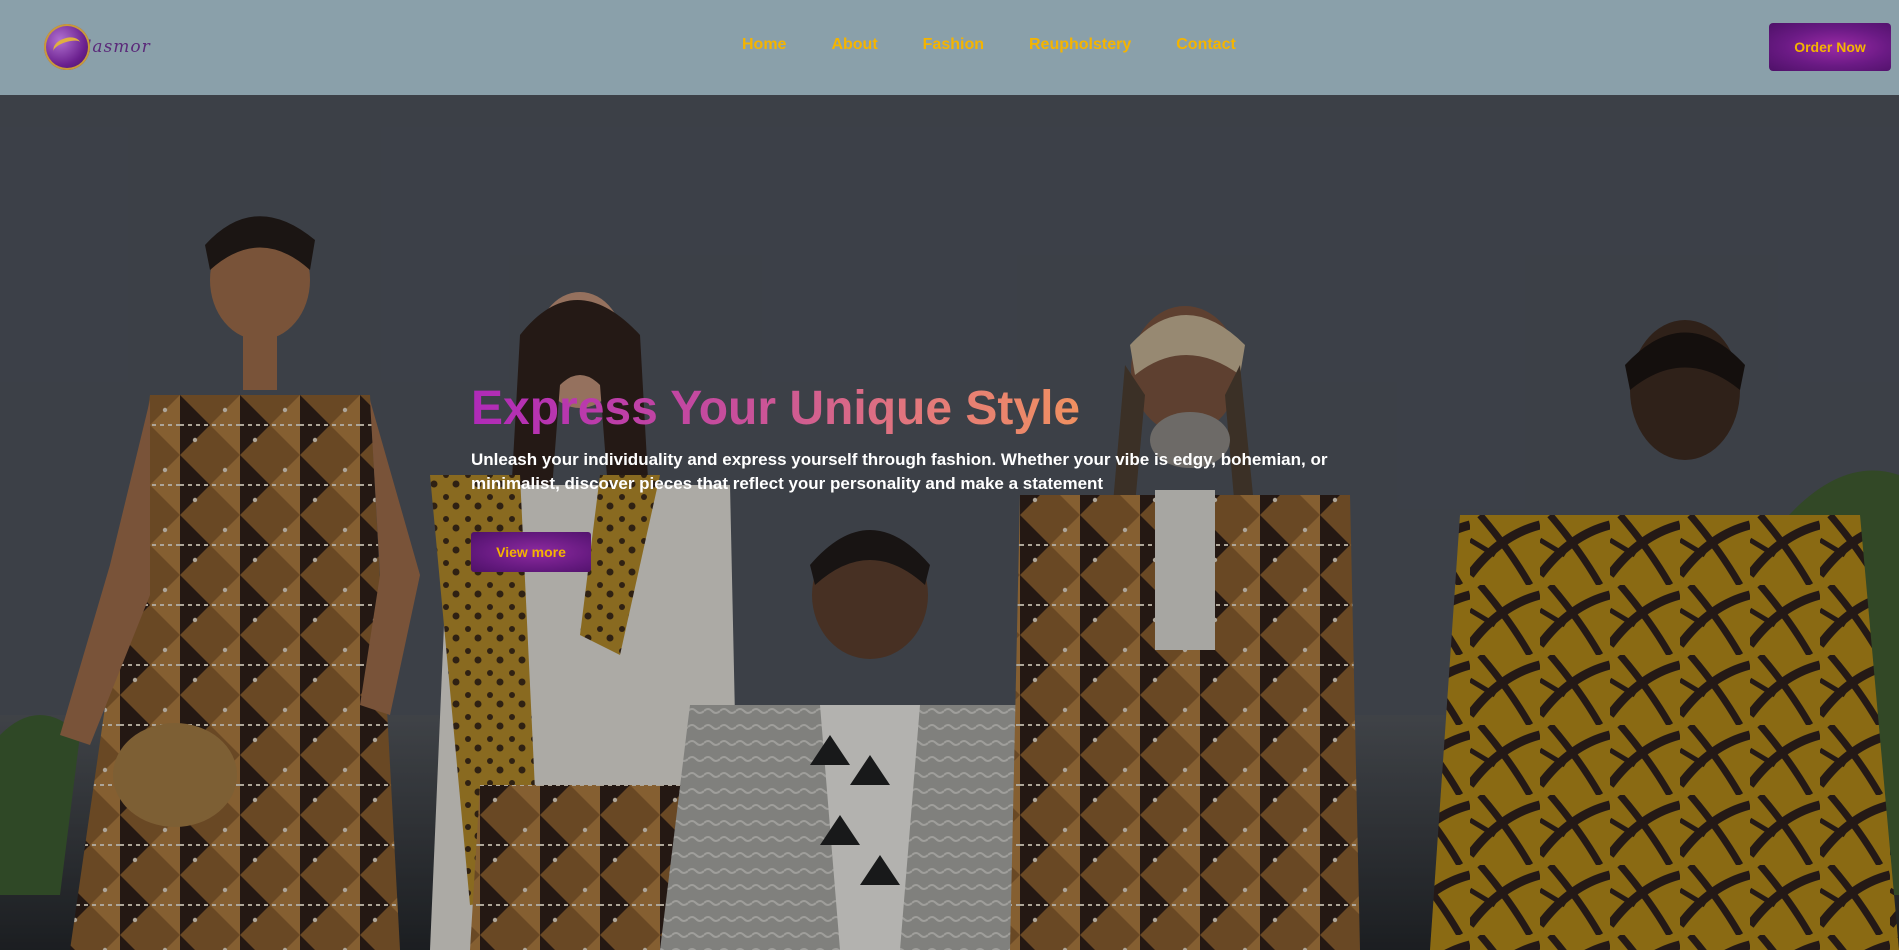 The image size is (1899, 950). What do you see at coordinates (118, 47) in the screenshot?
I see `logo-text: lasmor` at bounding box center [118, 47].